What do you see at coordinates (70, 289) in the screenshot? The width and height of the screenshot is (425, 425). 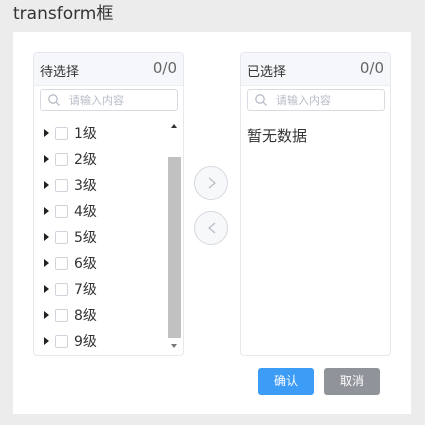 I see `tree-item: 7级` at bounding box center [70, 289].